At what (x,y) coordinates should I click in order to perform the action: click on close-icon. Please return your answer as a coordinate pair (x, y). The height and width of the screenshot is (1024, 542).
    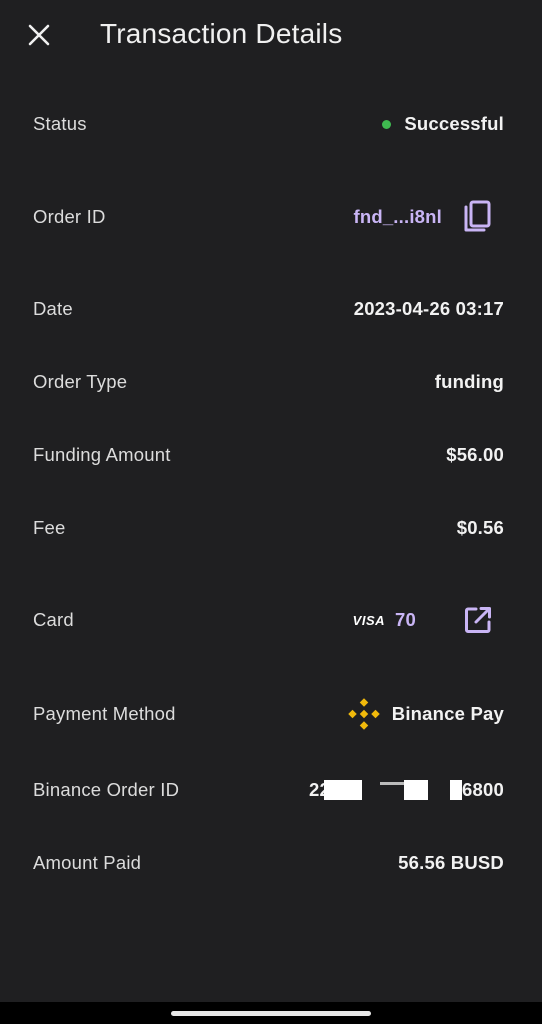
    Looking at the image, I should click on (39, 35).